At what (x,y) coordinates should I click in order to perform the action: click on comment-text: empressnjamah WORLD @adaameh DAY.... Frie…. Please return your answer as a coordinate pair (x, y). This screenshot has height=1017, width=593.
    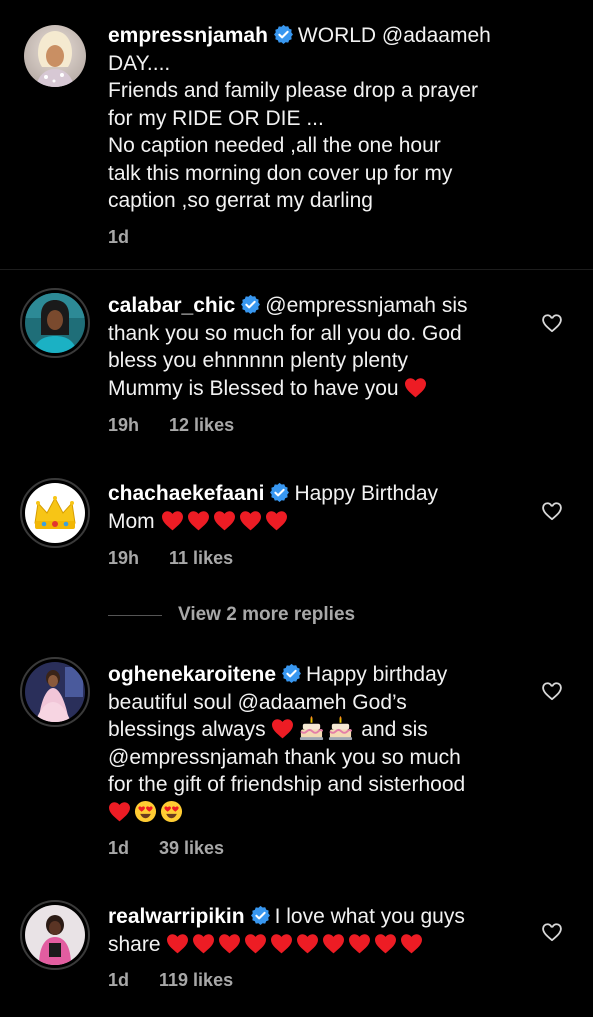
    Looking at the image, I should click on (328, 118).